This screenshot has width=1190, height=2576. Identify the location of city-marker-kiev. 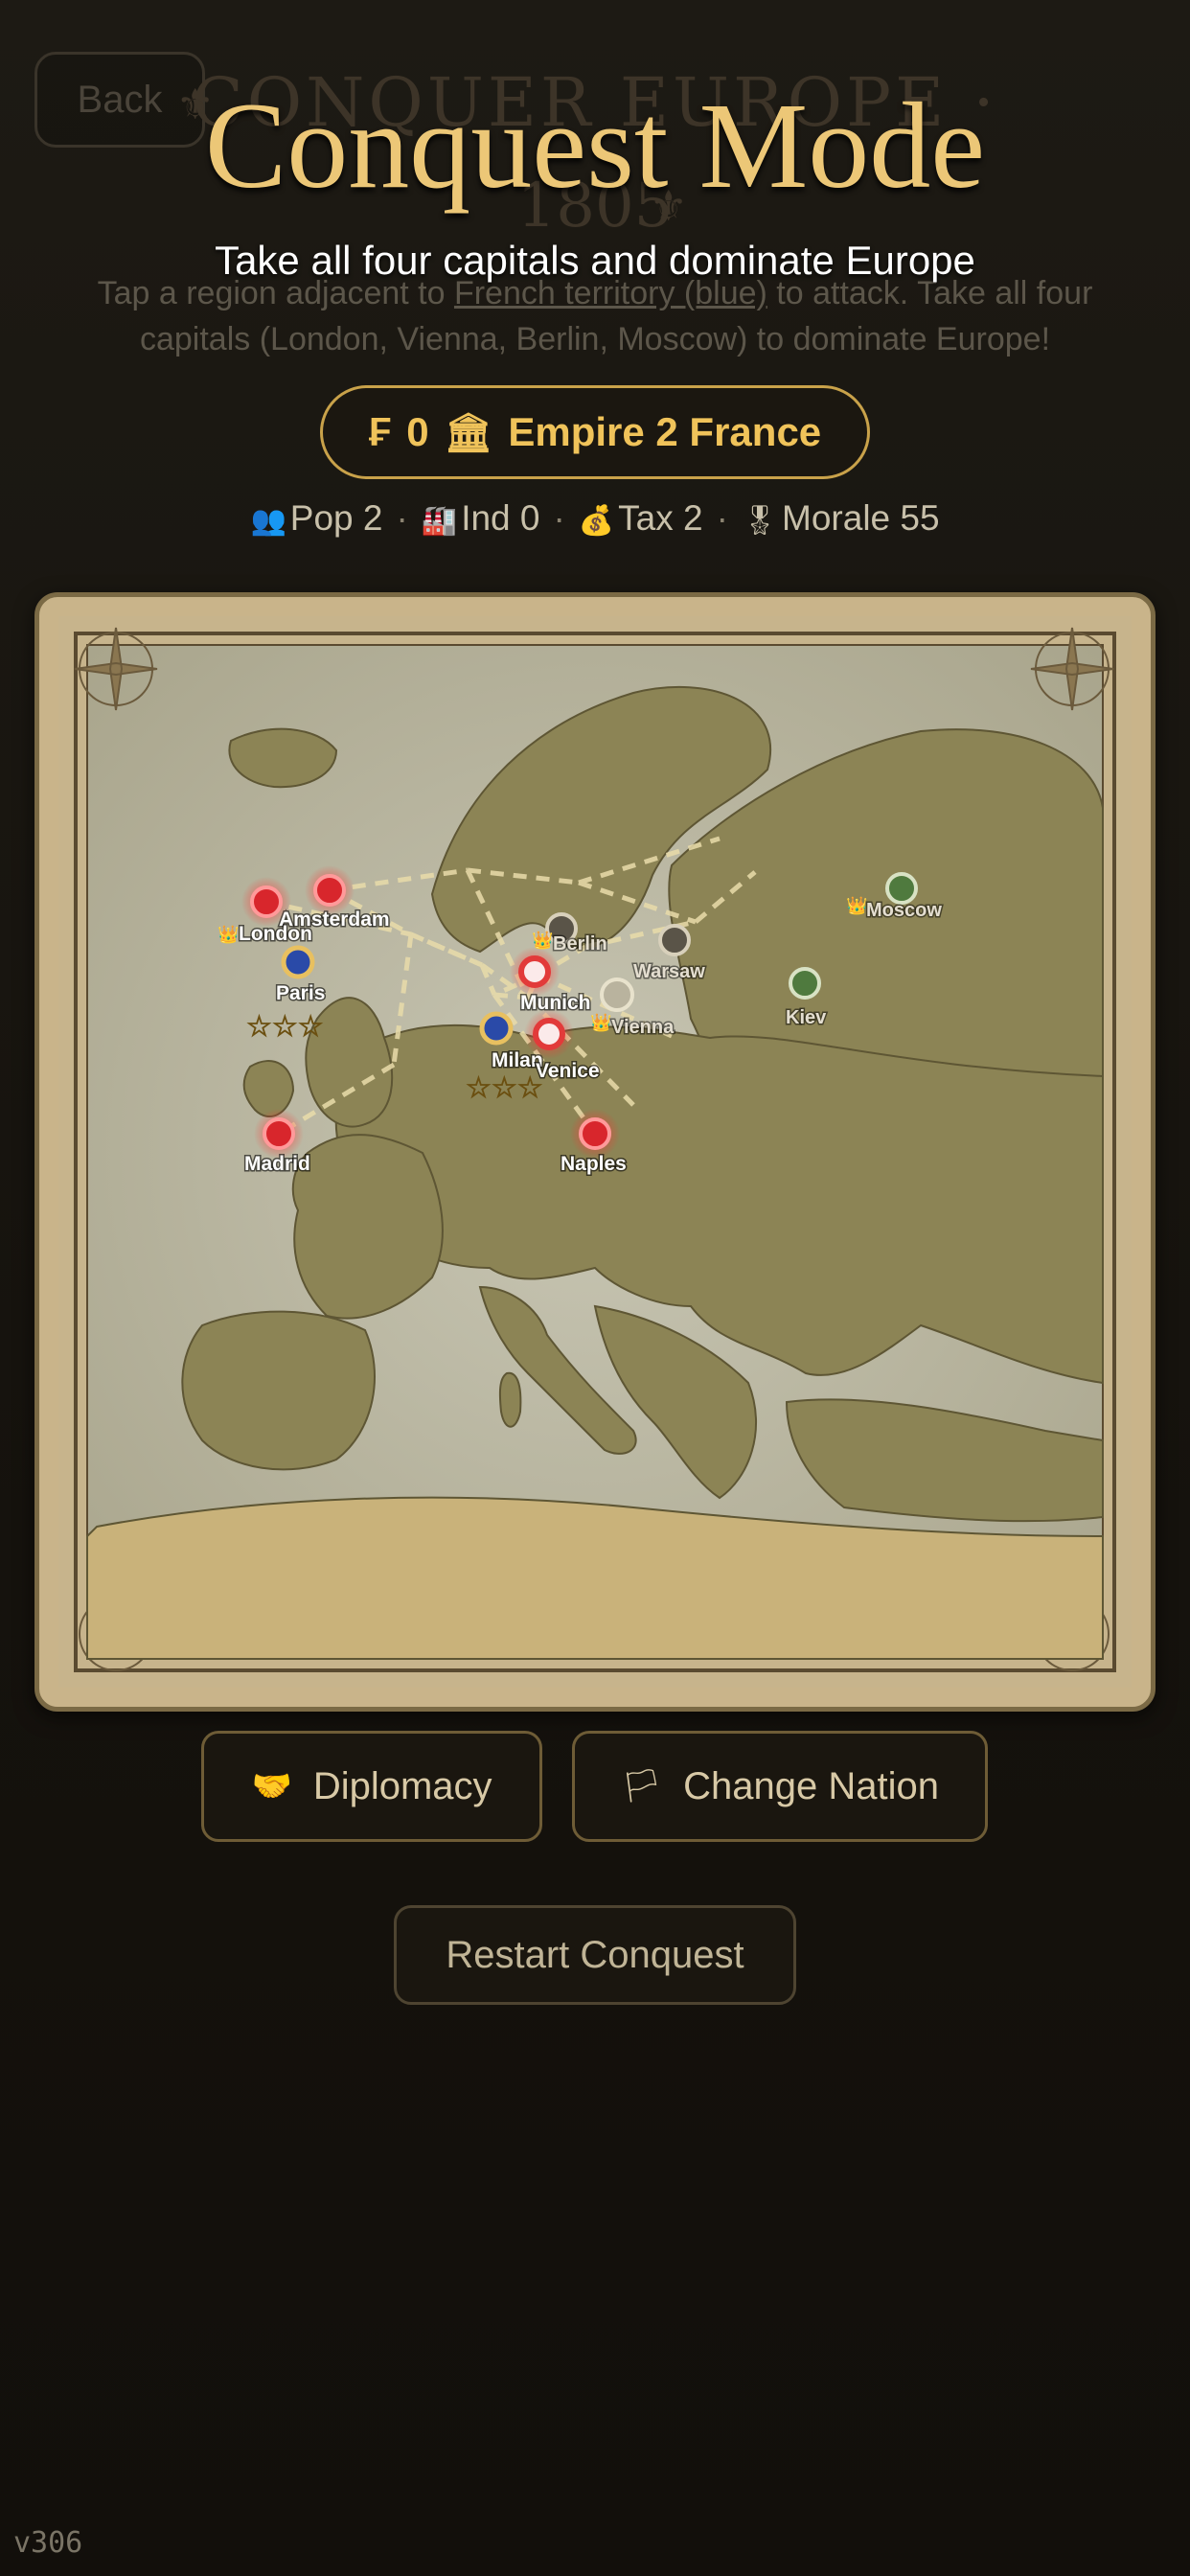
(805, 983).